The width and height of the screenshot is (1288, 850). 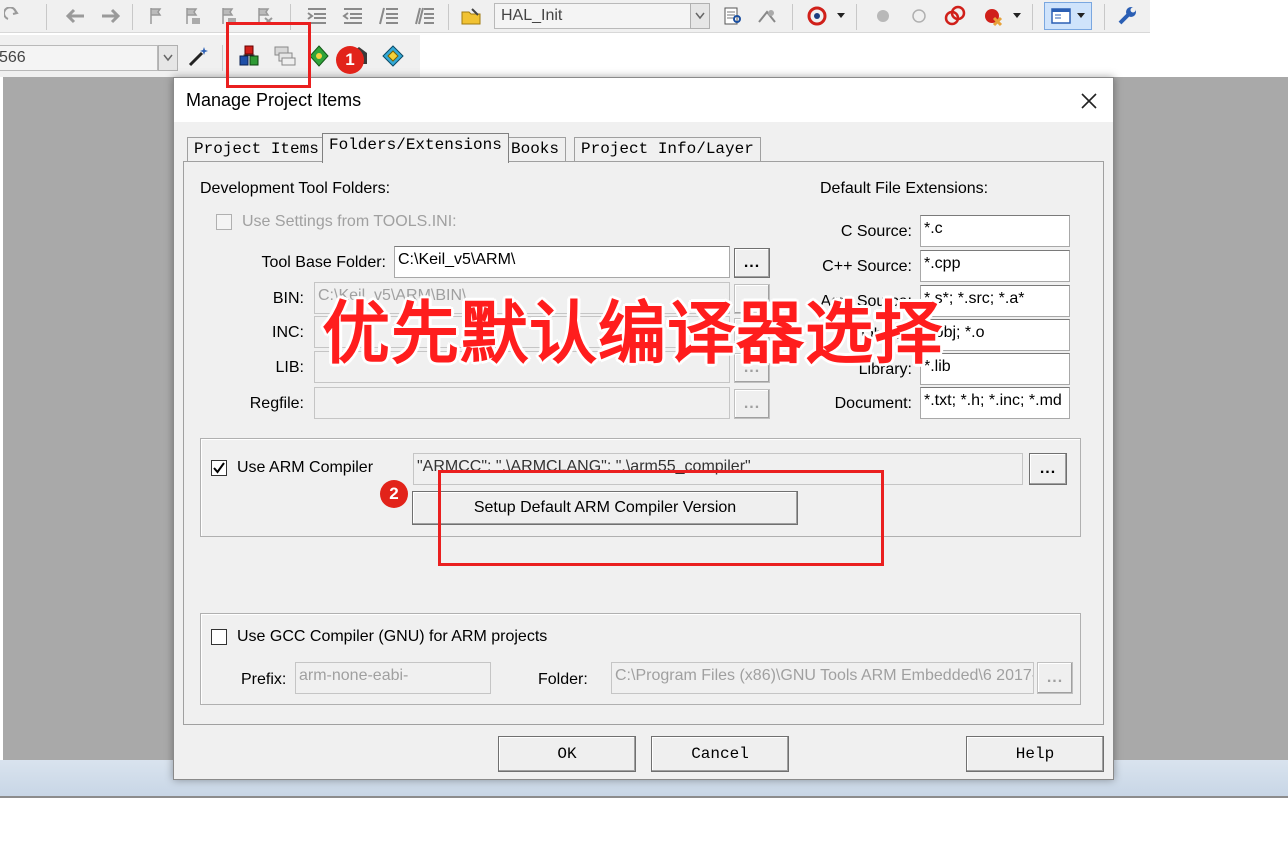 I want to click on debug-session-icon, so click(x=817, y=16).